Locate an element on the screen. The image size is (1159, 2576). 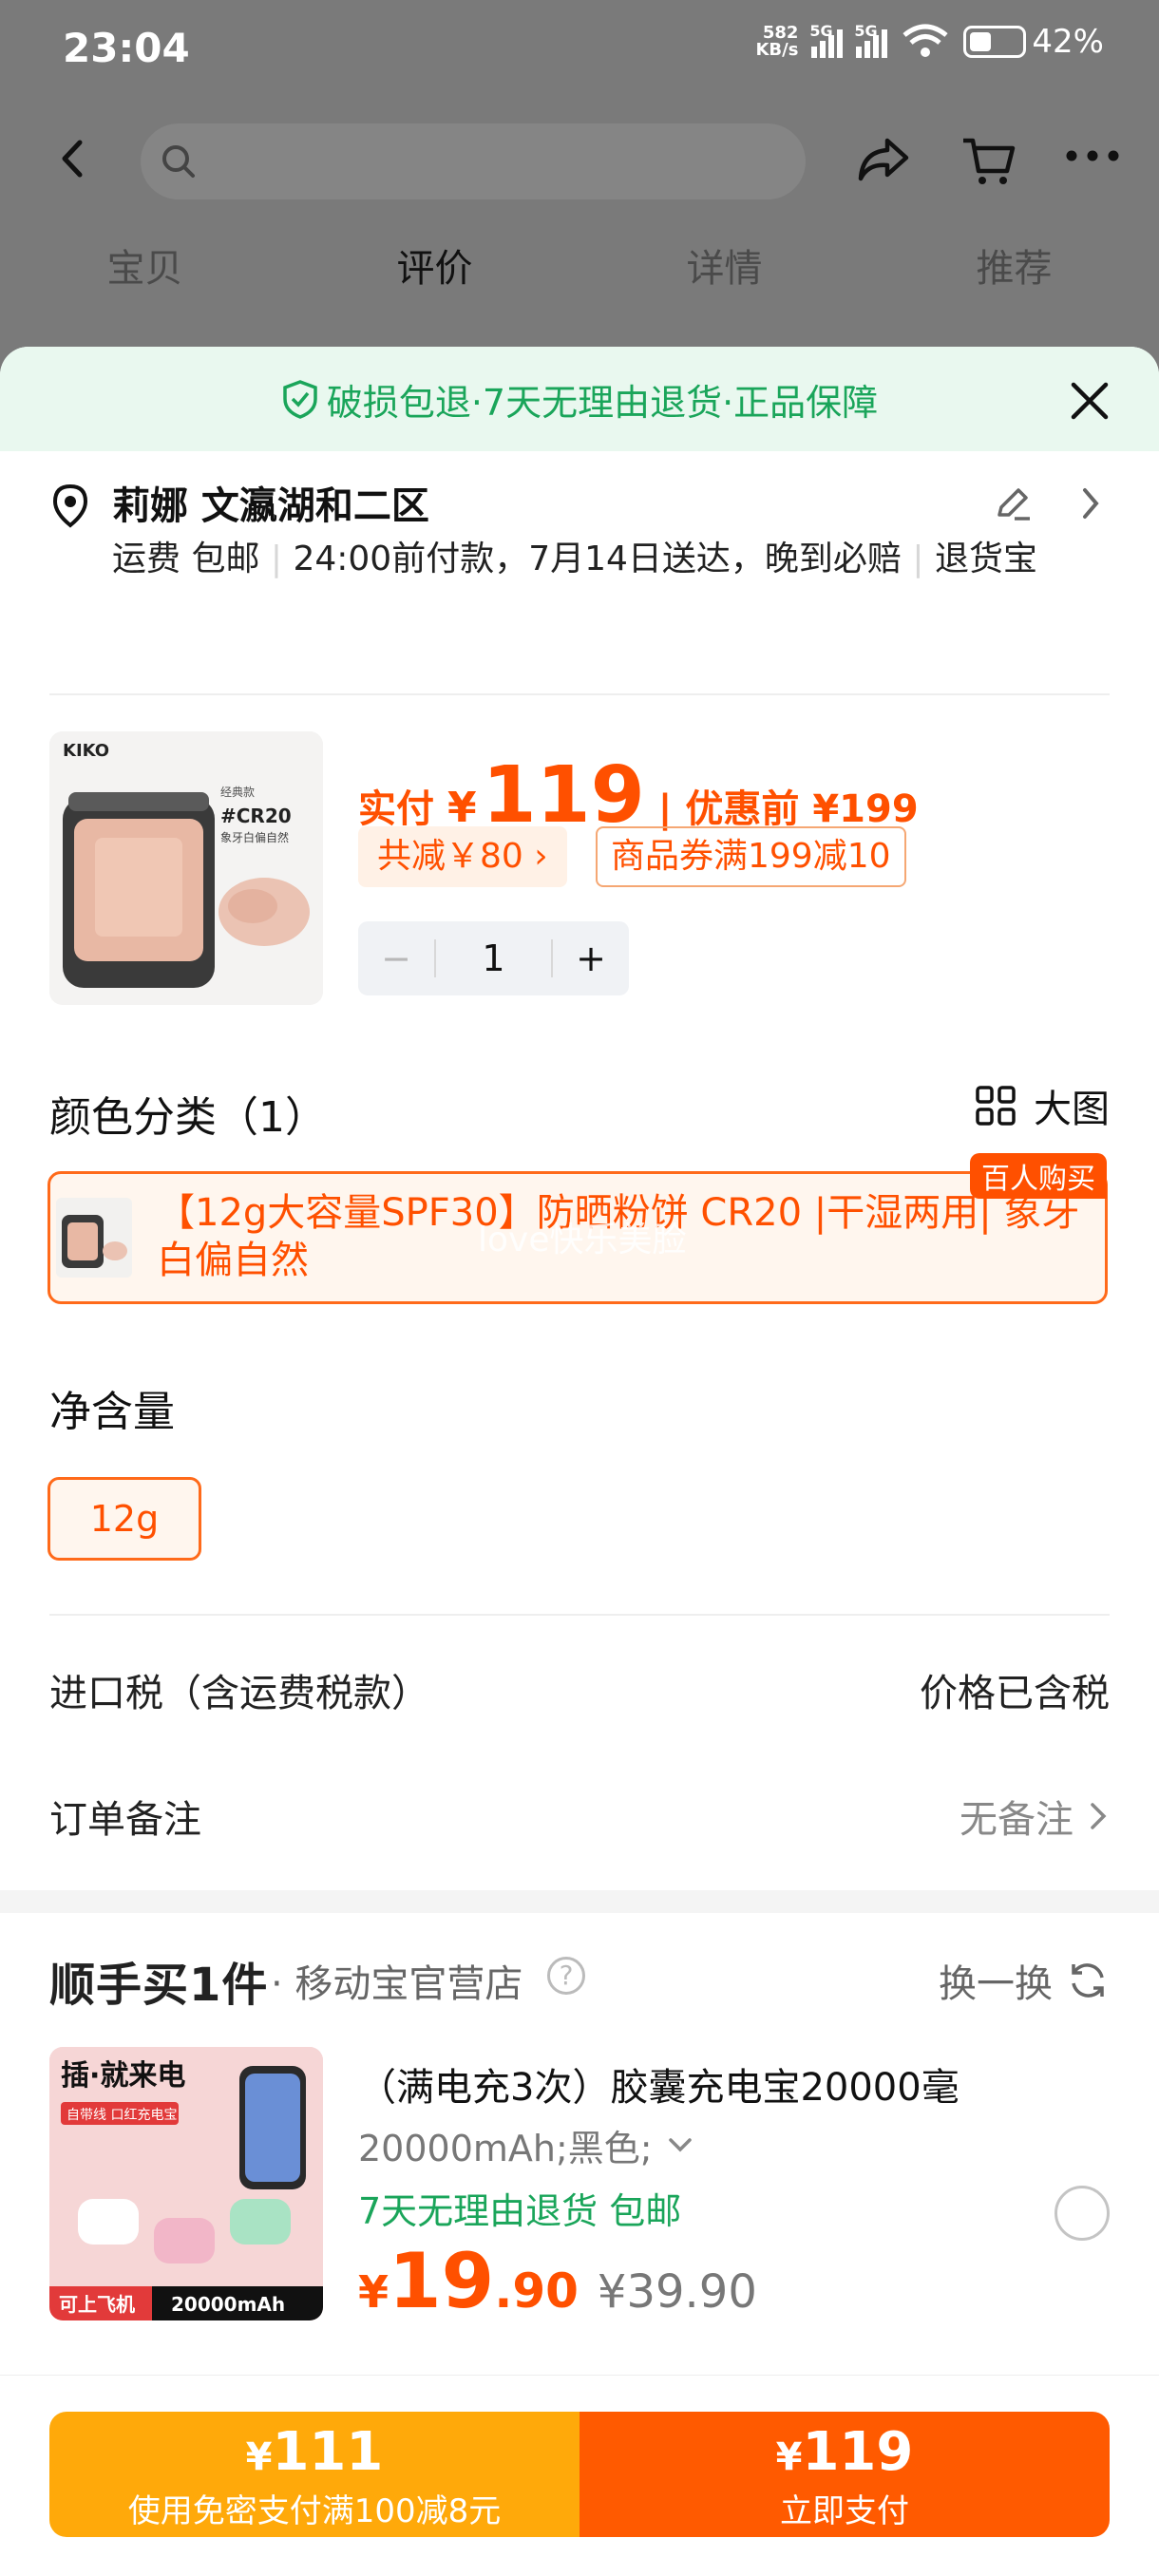
add-on-spec-selector: 20000mAh;黑色; is located at coordinates (526, 2145).